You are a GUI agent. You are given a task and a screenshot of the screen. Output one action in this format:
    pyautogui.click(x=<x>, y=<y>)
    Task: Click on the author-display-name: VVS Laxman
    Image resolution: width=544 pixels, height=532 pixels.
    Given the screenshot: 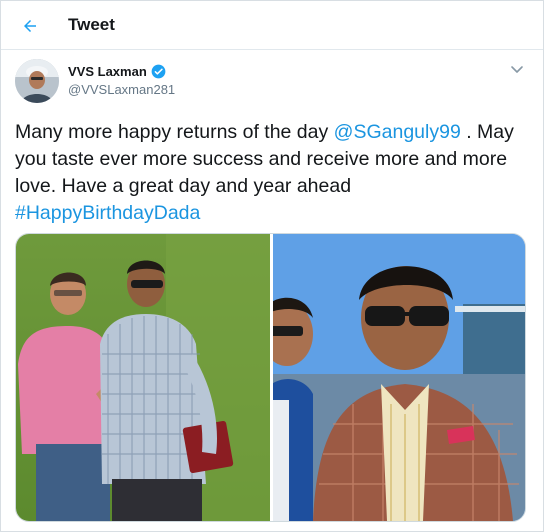 What is the action you would take?
    pyautogui.click(x=107, y=71)
    